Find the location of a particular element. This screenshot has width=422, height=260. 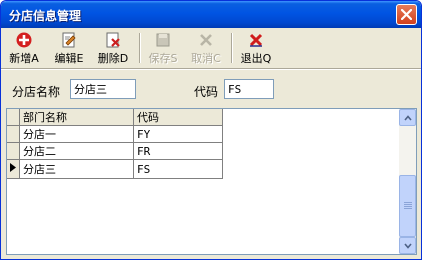

scroll-thumb is located at coordinates (407, 206).